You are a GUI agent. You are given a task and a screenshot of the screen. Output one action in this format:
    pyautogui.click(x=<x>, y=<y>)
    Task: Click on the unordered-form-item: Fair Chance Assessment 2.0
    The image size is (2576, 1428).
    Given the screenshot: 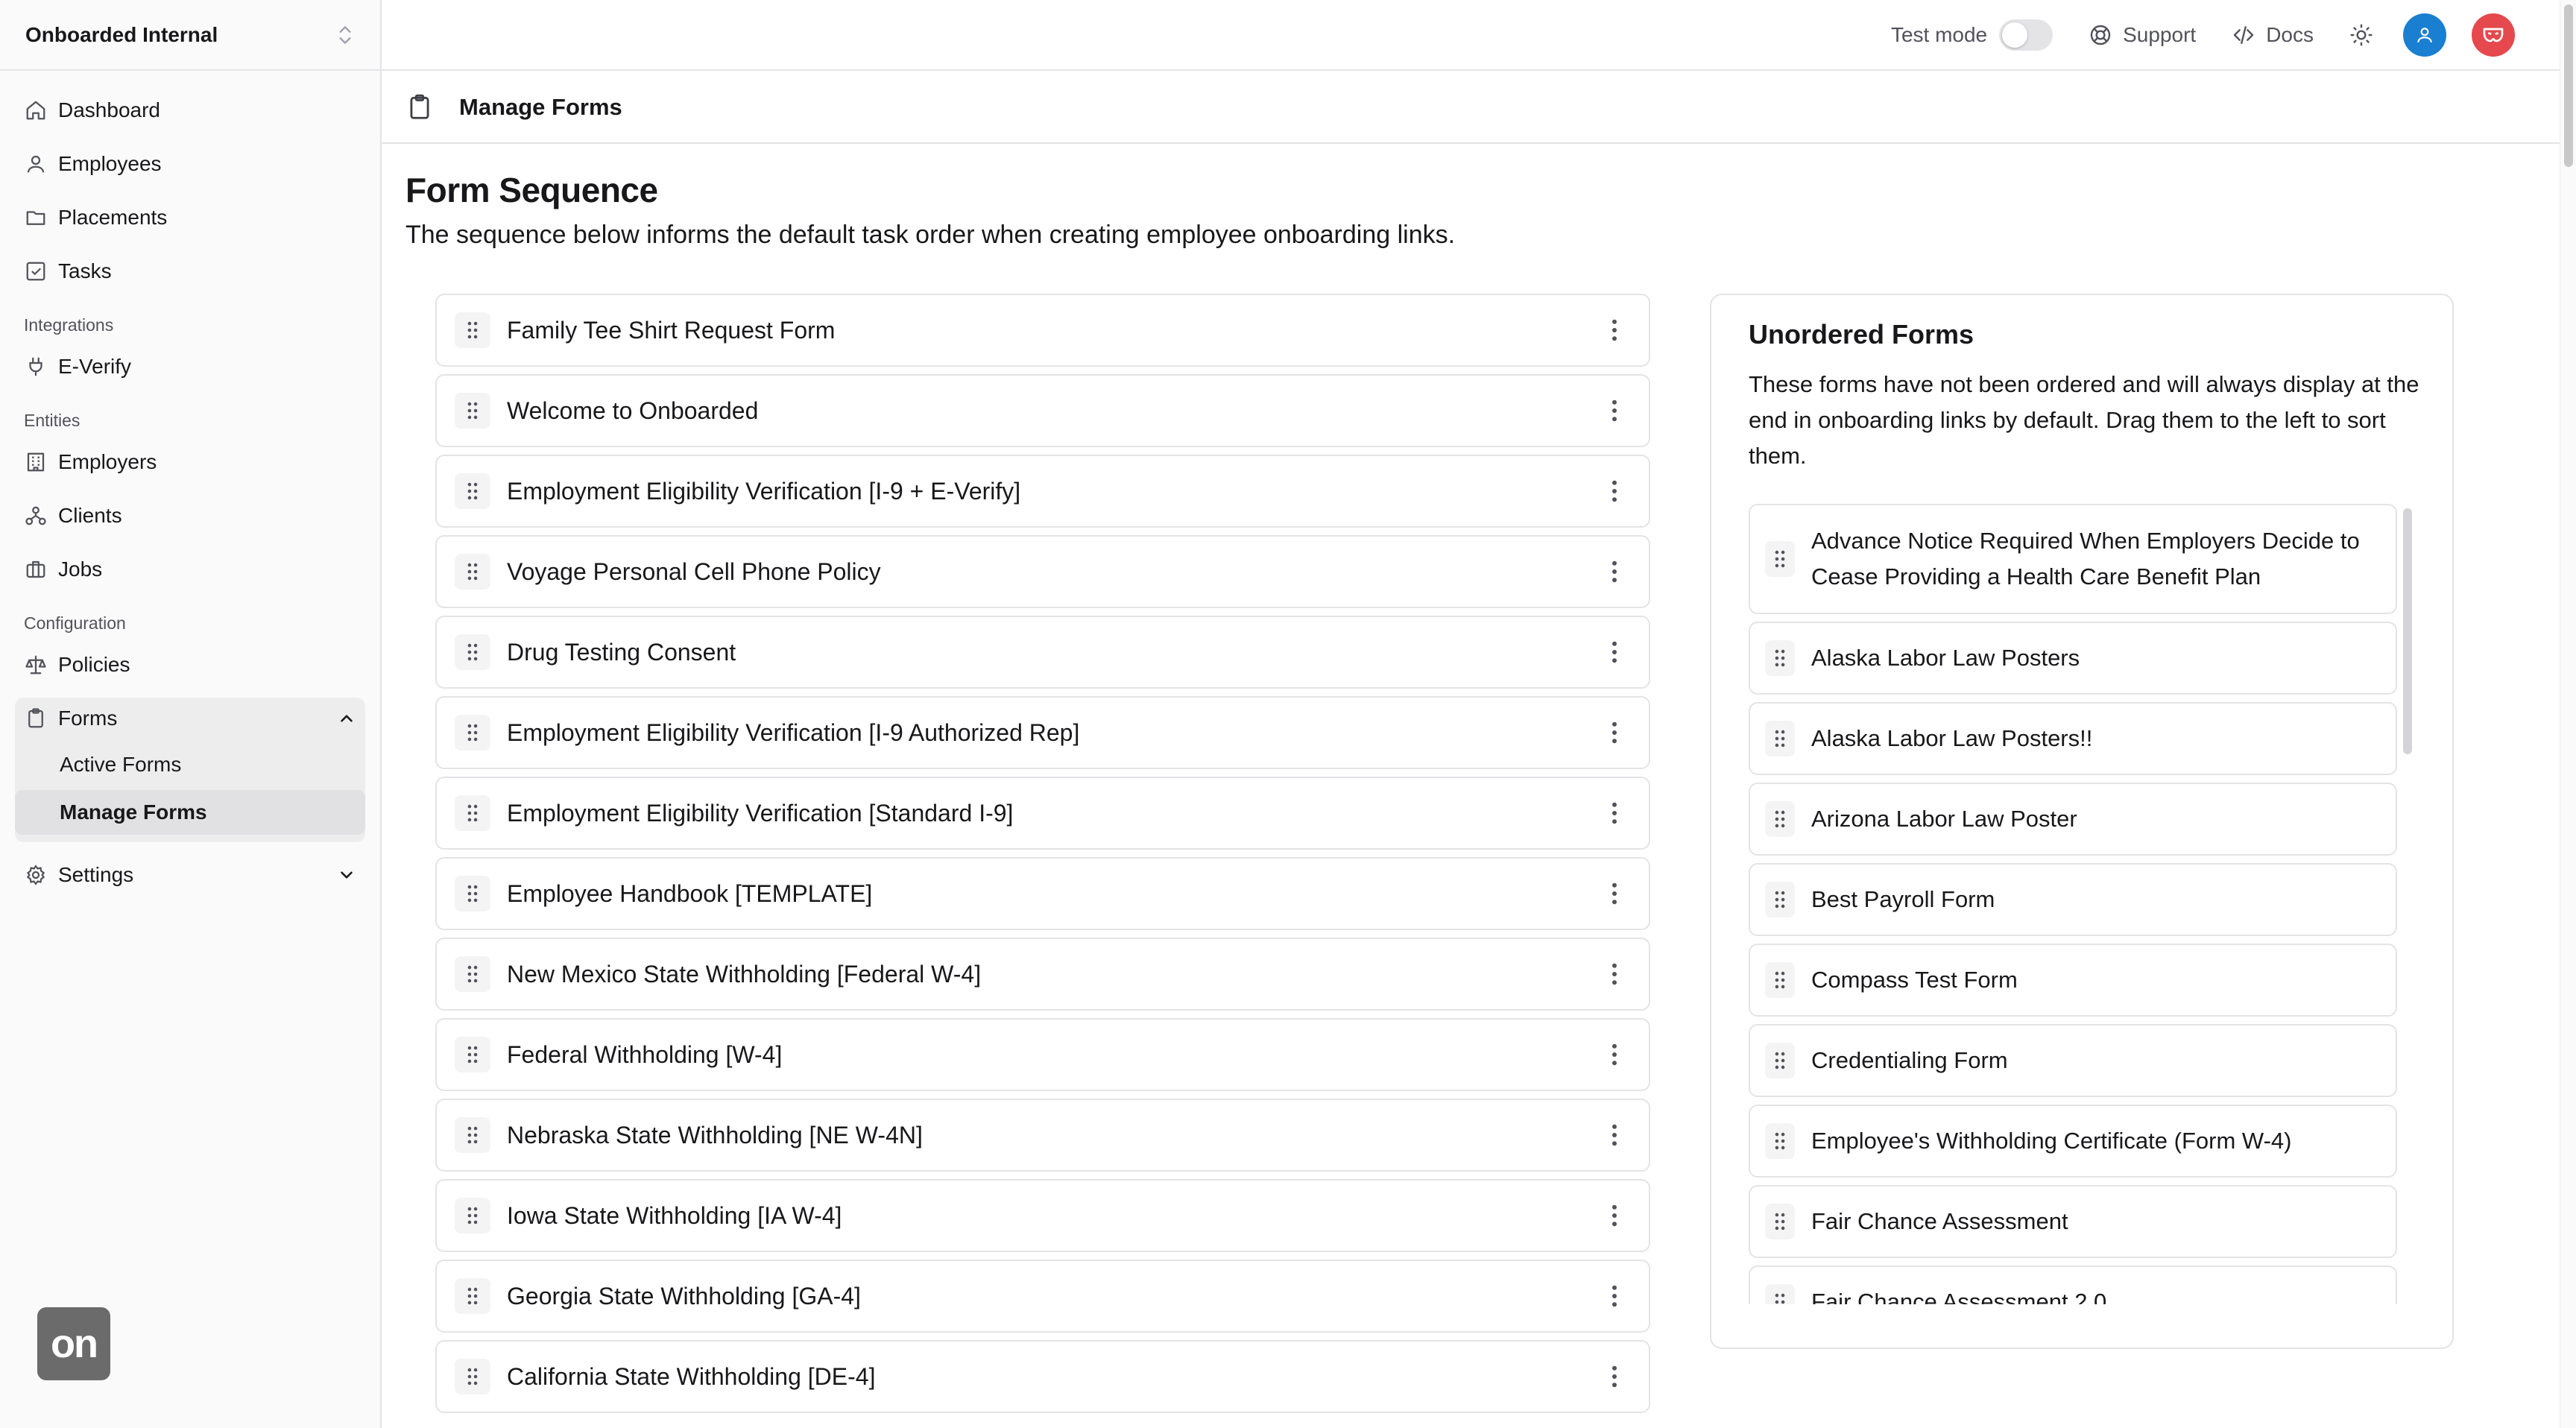 What is the action you would take?
    pyautogui.click(x=2073, y=1285)
    